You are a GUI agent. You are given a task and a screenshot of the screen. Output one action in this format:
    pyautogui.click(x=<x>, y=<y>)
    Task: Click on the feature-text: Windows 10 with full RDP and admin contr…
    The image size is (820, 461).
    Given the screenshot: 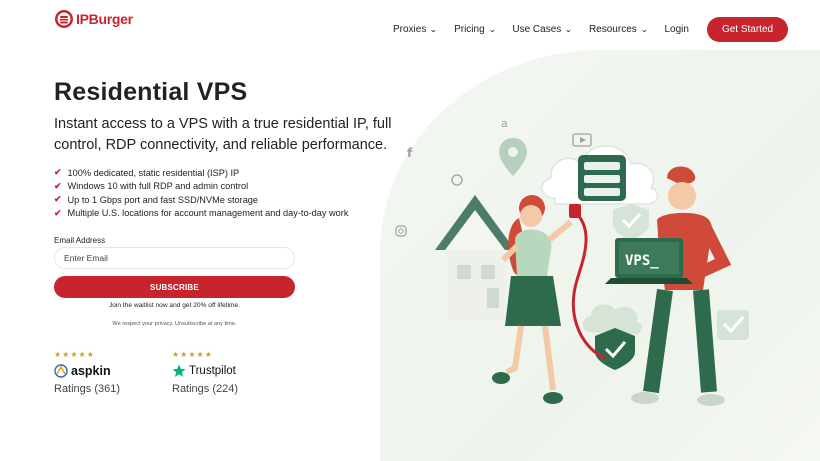 What is the action you would take?
    pyautogui.click(x=158, y=186)
    